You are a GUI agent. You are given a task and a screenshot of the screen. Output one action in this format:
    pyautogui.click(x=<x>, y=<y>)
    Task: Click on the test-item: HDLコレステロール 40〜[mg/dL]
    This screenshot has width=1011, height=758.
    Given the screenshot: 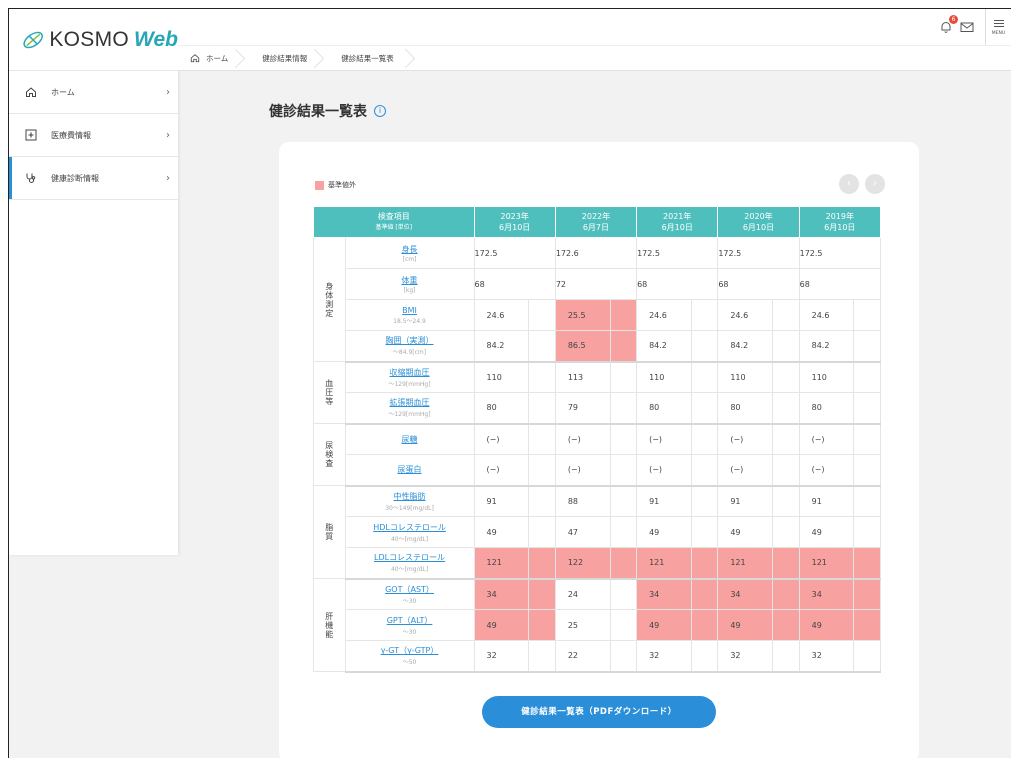 What is the action you would take?
    pyautogui.click(x=409, y=532)
    